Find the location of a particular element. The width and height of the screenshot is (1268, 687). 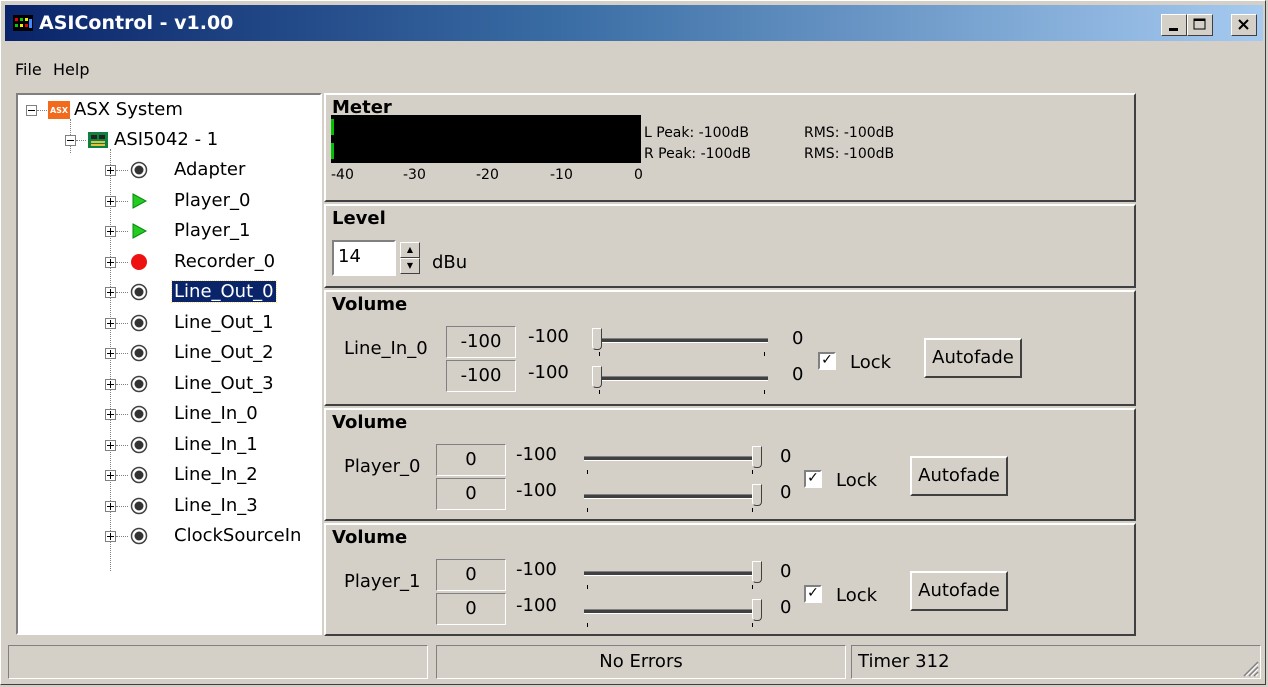

level-spinner: ▲ ▼ is located at coordinates (410, 258).